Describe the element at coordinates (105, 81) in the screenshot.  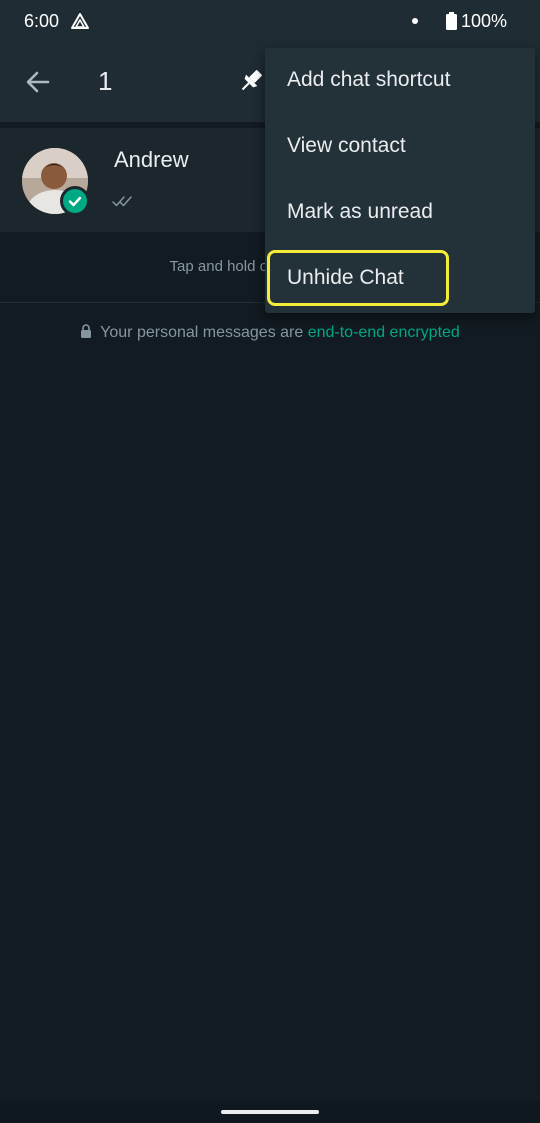
I see `selected-count: 1` at that location.